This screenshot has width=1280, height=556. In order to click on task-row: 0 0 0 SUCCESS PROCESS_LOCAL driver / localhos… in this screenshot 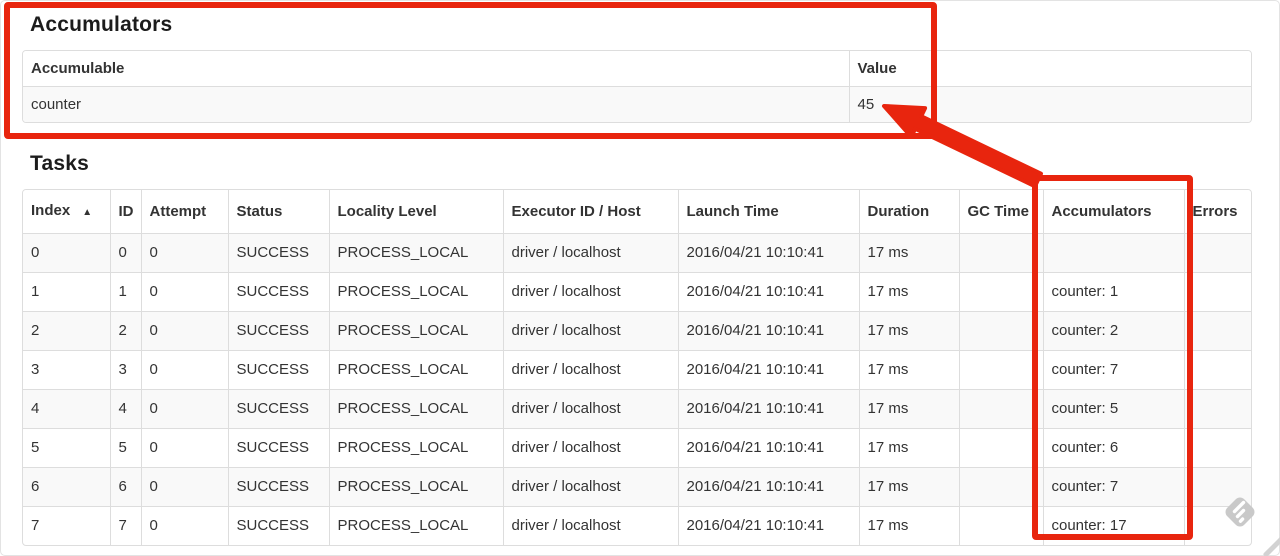, I will do `click(637, 253)`.